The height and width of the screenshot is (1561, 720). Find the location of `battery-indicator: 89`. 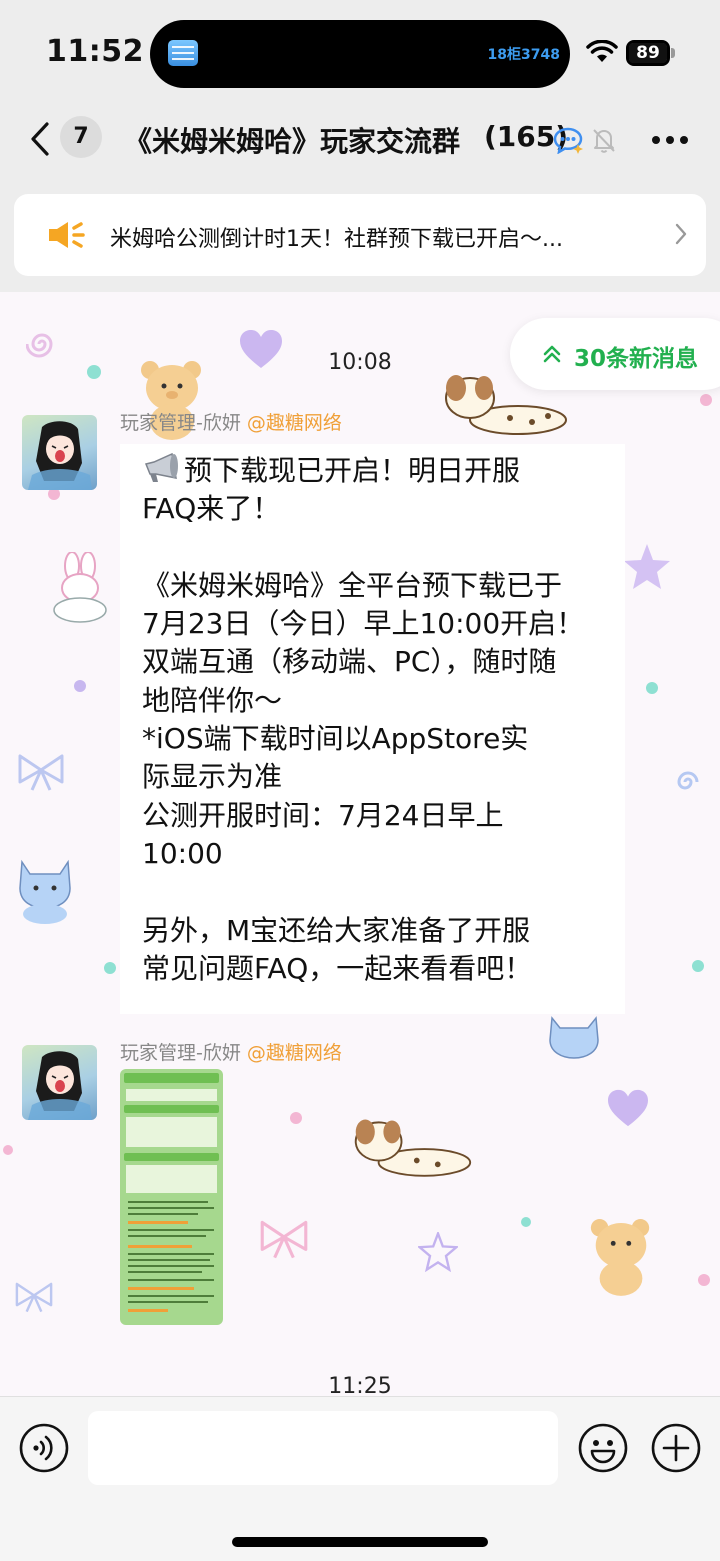

battery-indicator: 89 is located at coordinates (648, 53).